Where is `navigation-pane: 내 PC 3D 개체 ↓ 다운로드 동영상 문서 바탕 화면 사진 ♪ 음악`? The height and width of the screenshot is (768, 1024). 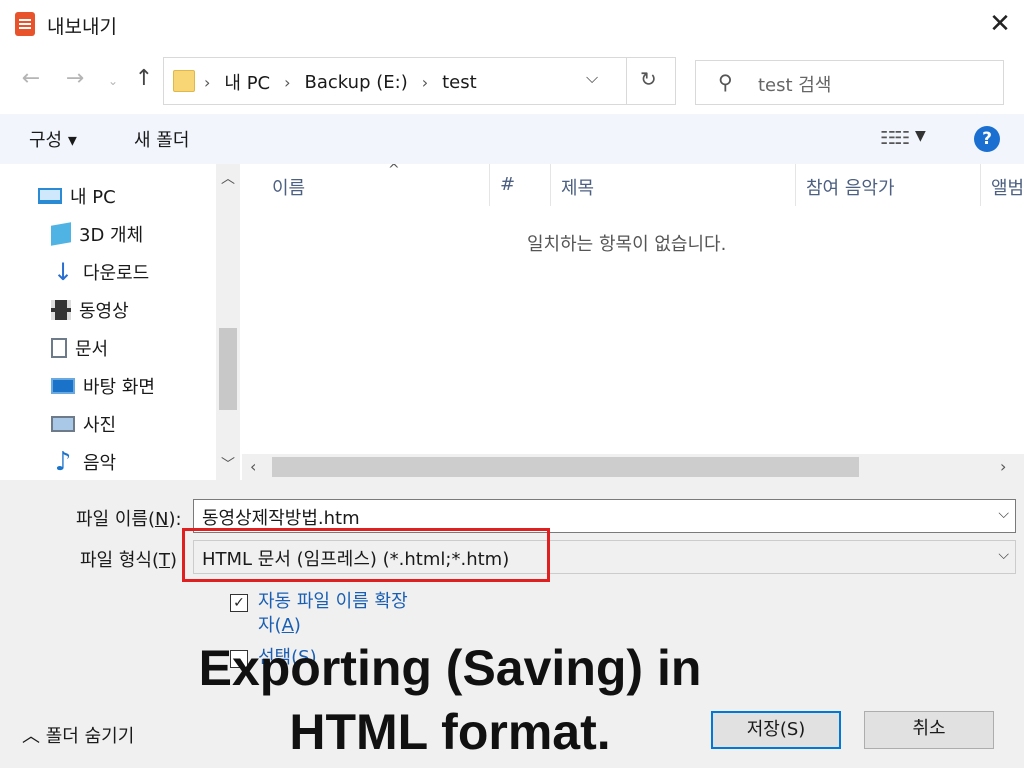
navigation-pane: 내 PC 3D 개체 ↓ 다운로드 동영상 문서 바탕 화면 사진 ♪ 음악 is located at coordinates (120, 322).